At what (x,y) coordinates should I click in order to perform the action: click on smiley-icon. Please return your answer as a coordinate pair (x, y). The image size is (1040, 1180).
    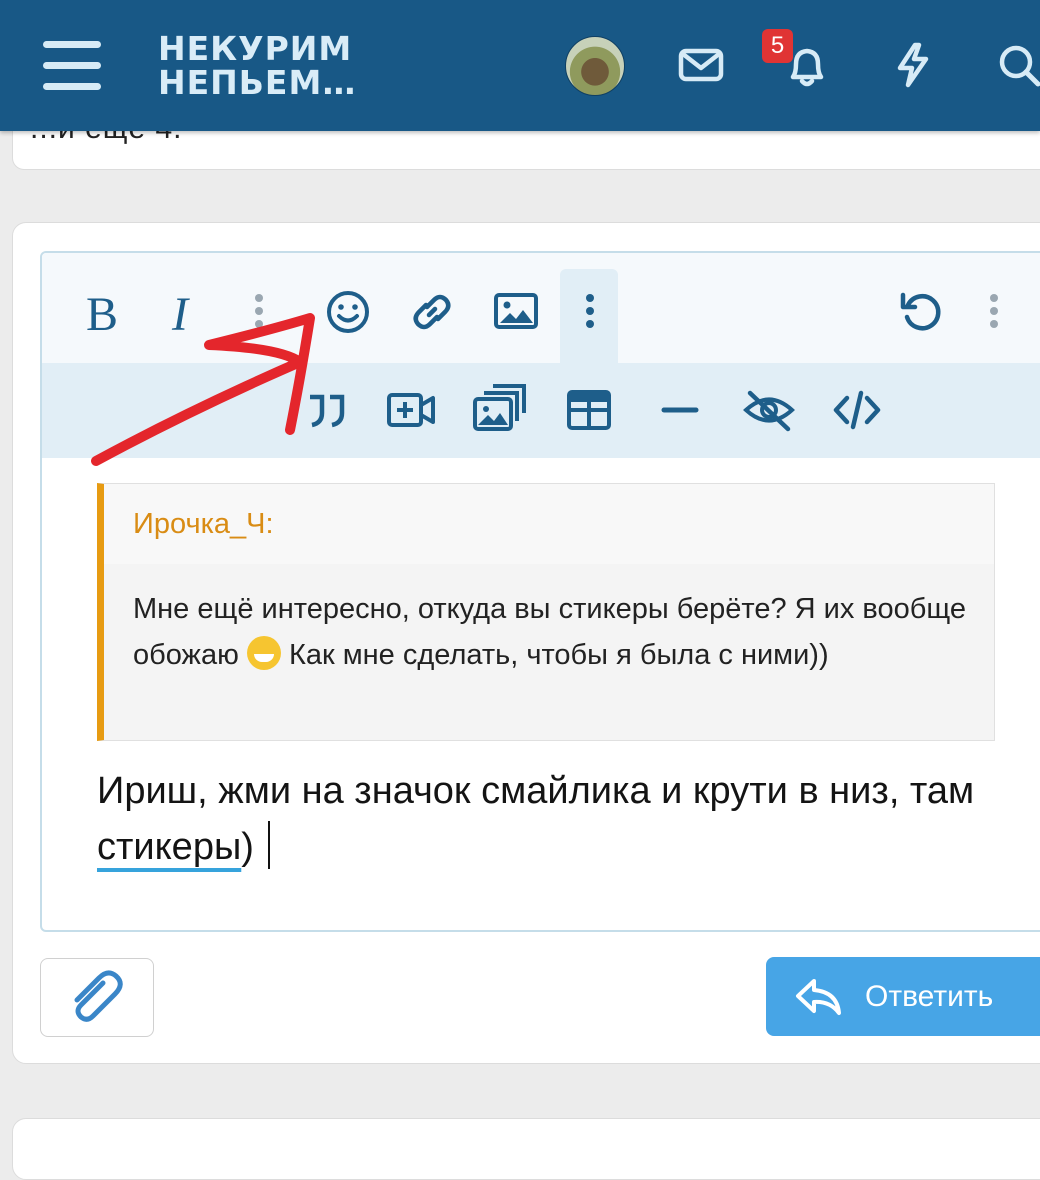
    Looking at the image, I should click on (348, 312).